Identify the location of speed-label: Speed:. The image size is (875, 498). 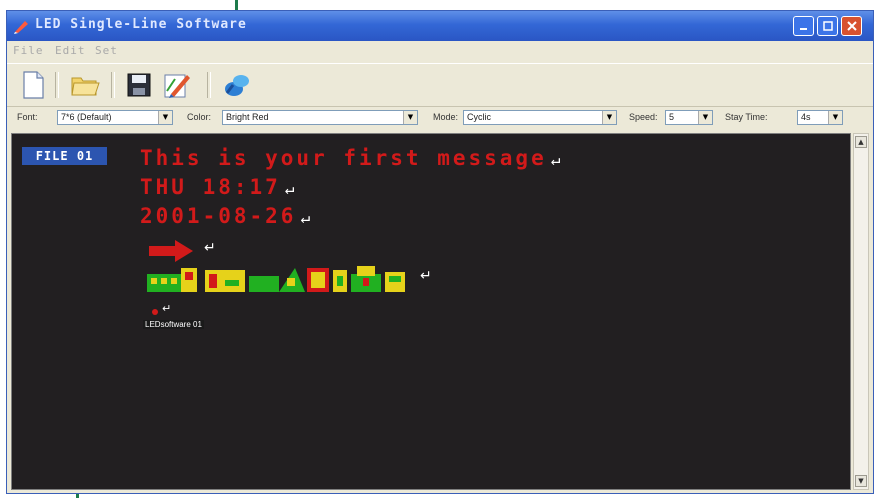
(643, 117).